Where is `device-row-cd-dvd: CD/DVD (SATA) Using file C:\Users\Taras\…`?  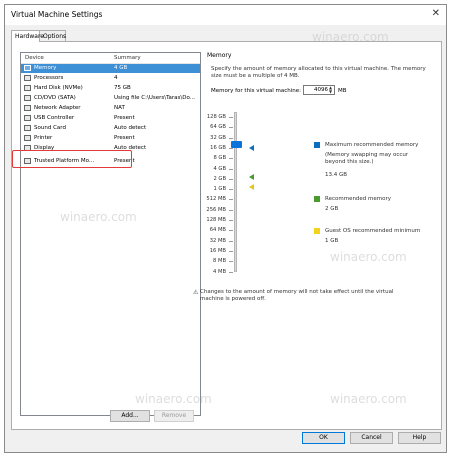 device-row-cd-dvd: CD/DVD (SATA) Using file C:\Users\Taras\… is located at coordinates (110, 98).